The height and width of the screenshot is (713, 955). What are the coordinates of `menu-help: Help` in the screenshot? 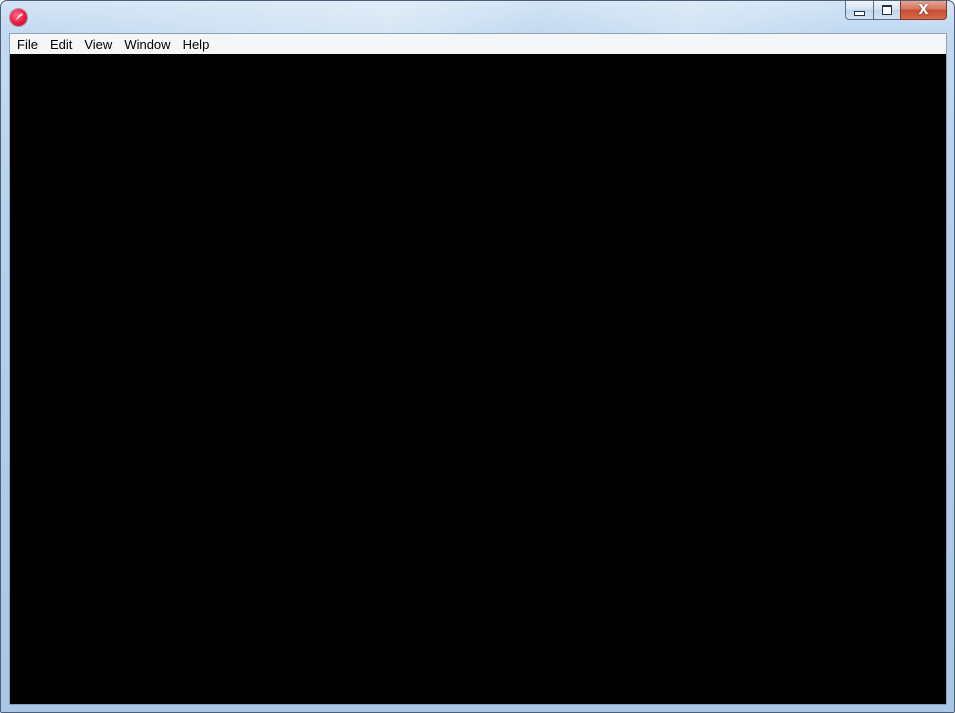 It's located at (196, 44).